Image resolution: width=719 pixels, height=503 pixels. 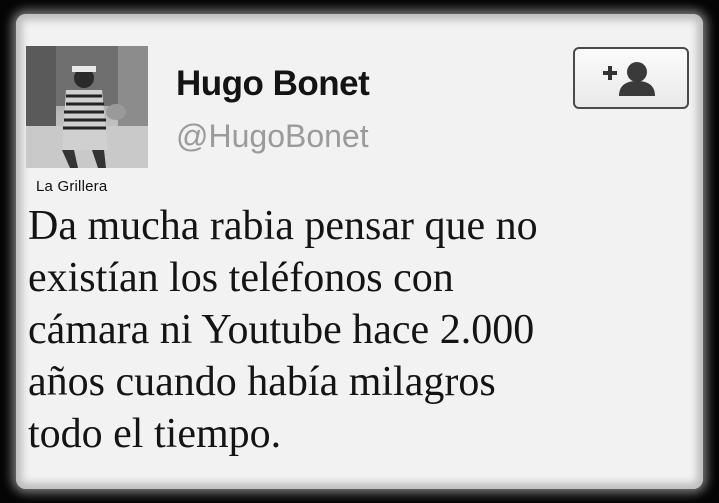 What do you see at coordinates (262, 382) in the screenshot?
I see `tweet-line: años cuando había milagros` at bounding box center [262, 382].